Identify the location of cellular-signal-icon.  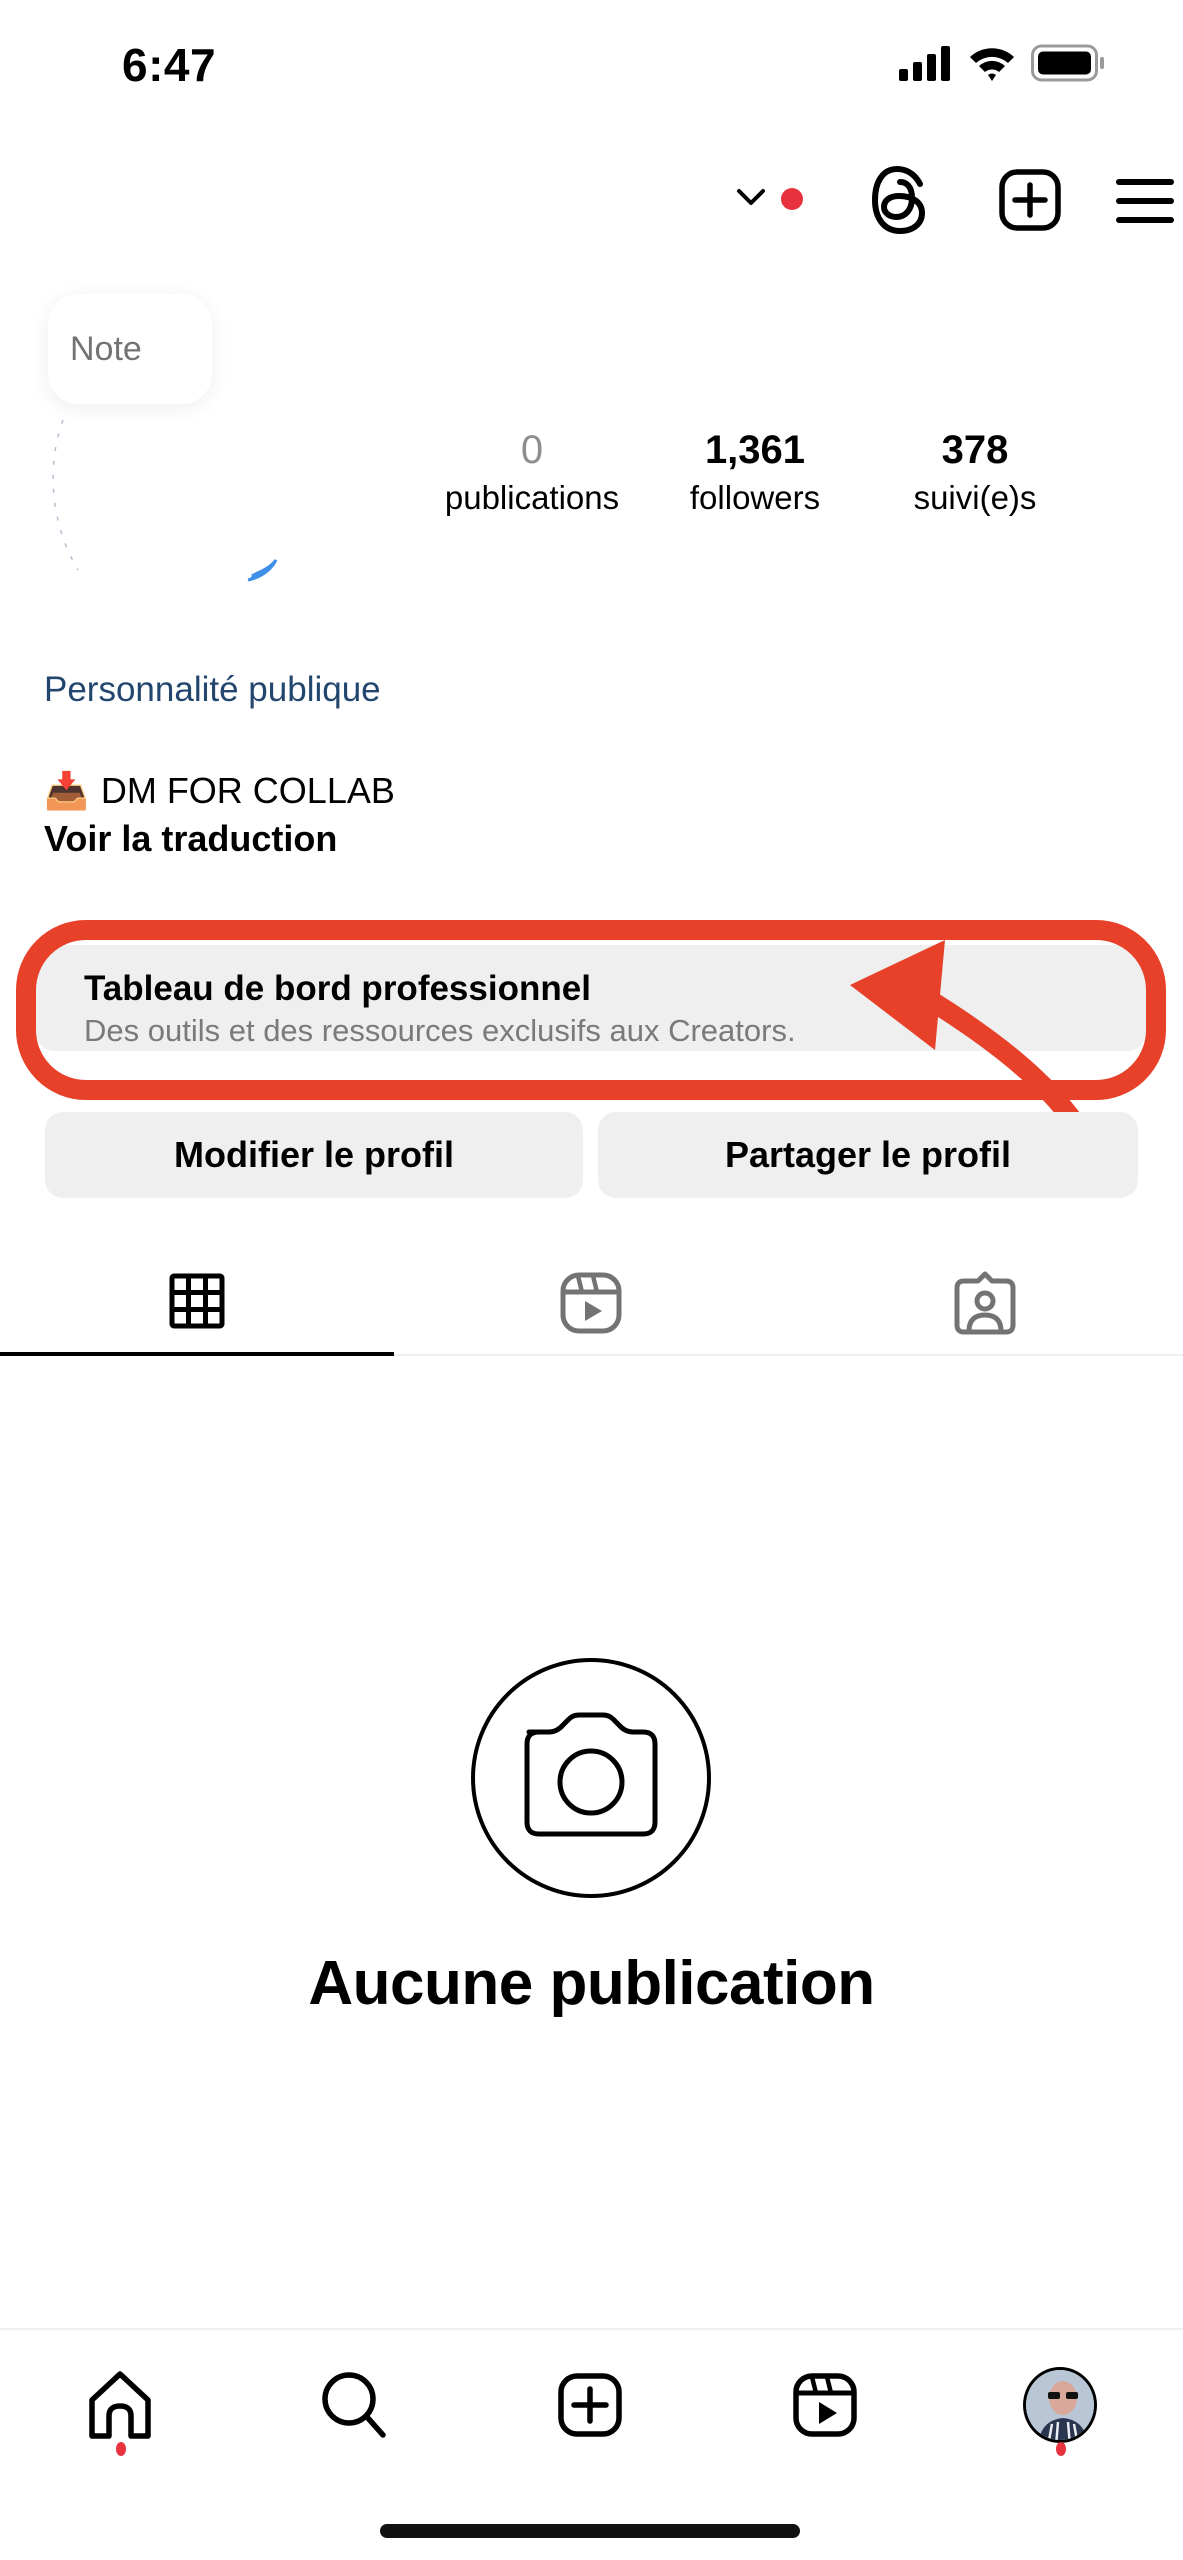
(924, 63).